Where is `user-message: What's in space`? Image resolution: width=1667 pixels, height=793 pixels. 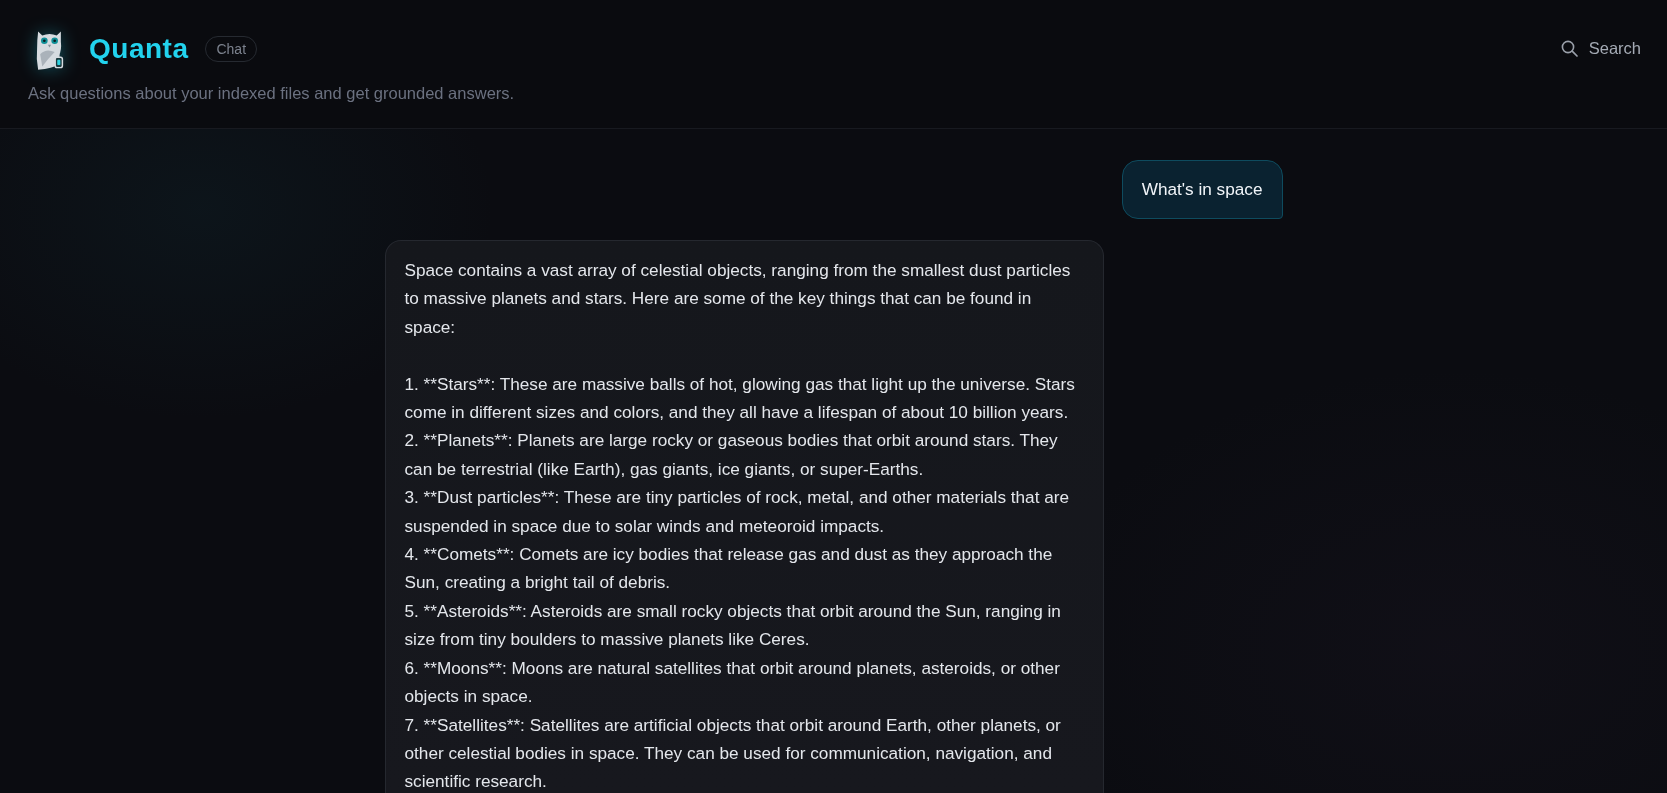 user-message: What's in space is located at coordinates (1202, 189).